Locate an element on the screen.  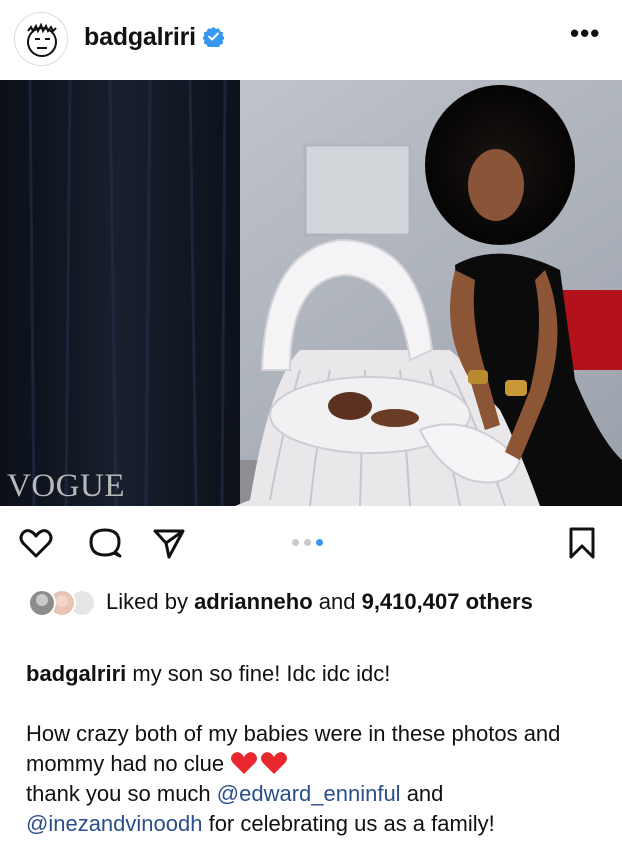
comment-icon is located at coordinates (105, 543).